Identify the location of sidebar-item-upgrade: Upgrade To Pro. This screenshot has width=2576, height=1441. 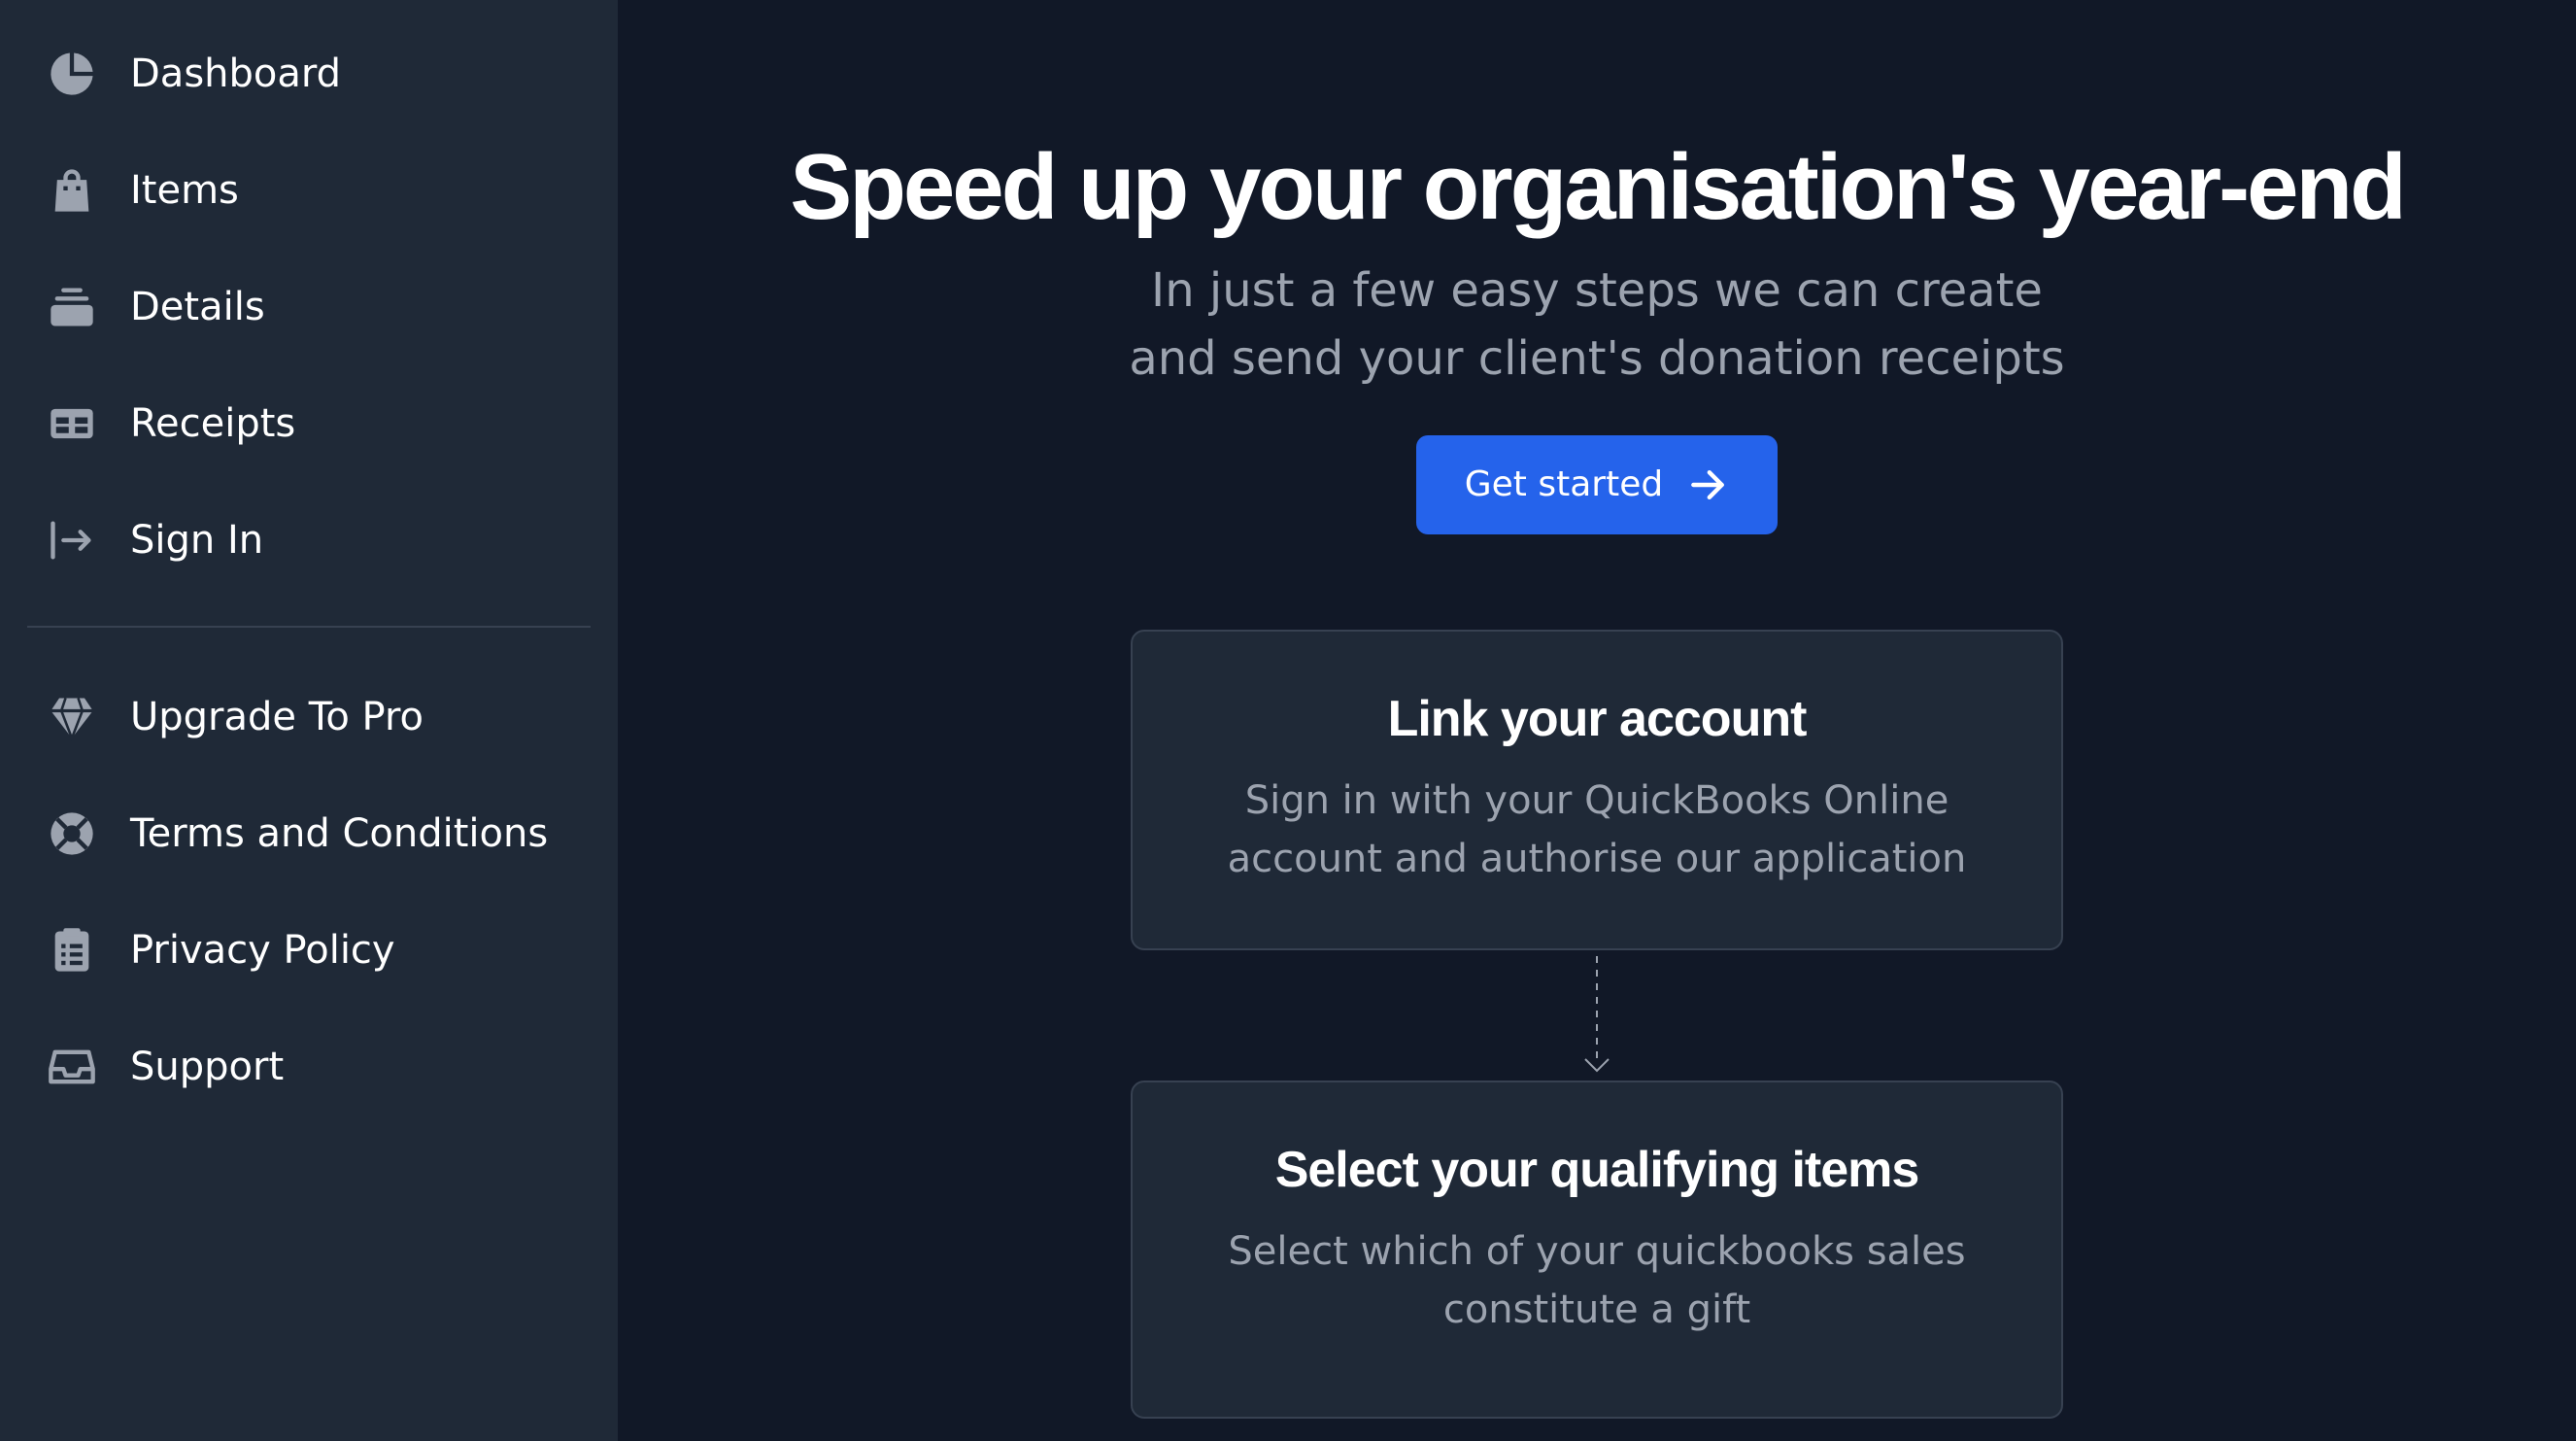
(309, 717).